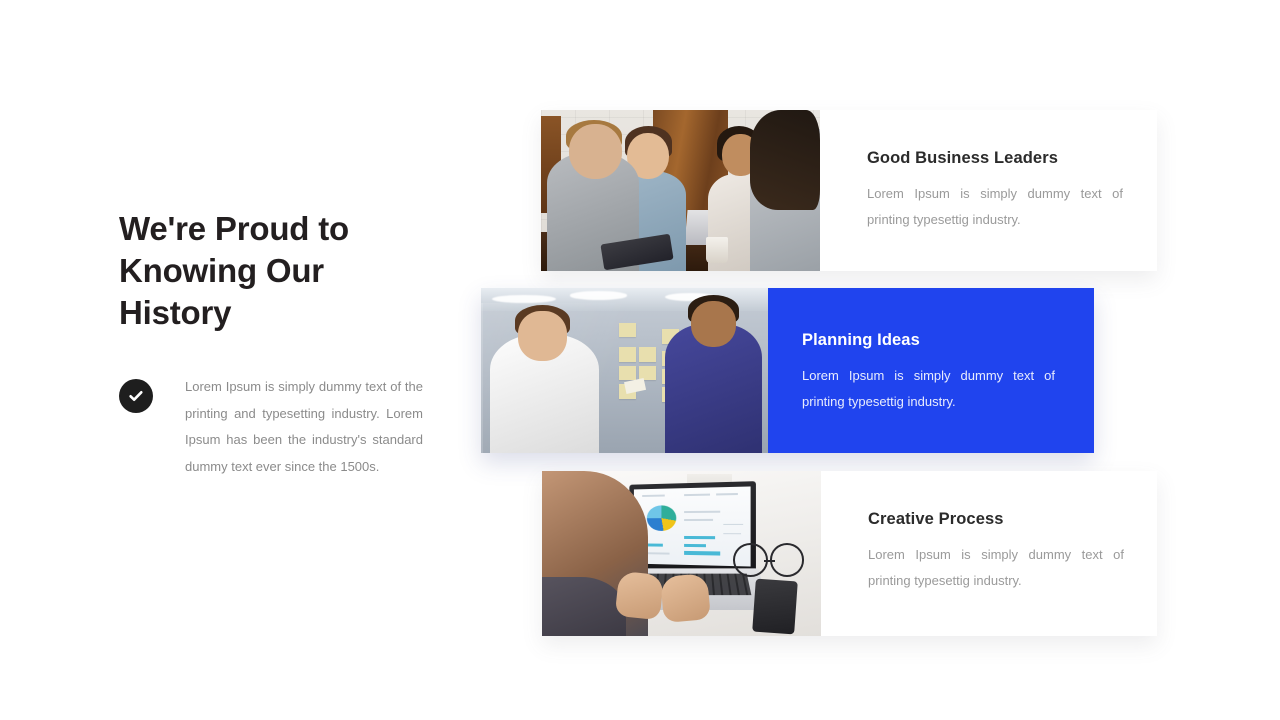 This screenshot has height=720, width=1280. Describe the element at coordinates (680, 190) in the screenshot. I see `team-meeting-photo` at that location.